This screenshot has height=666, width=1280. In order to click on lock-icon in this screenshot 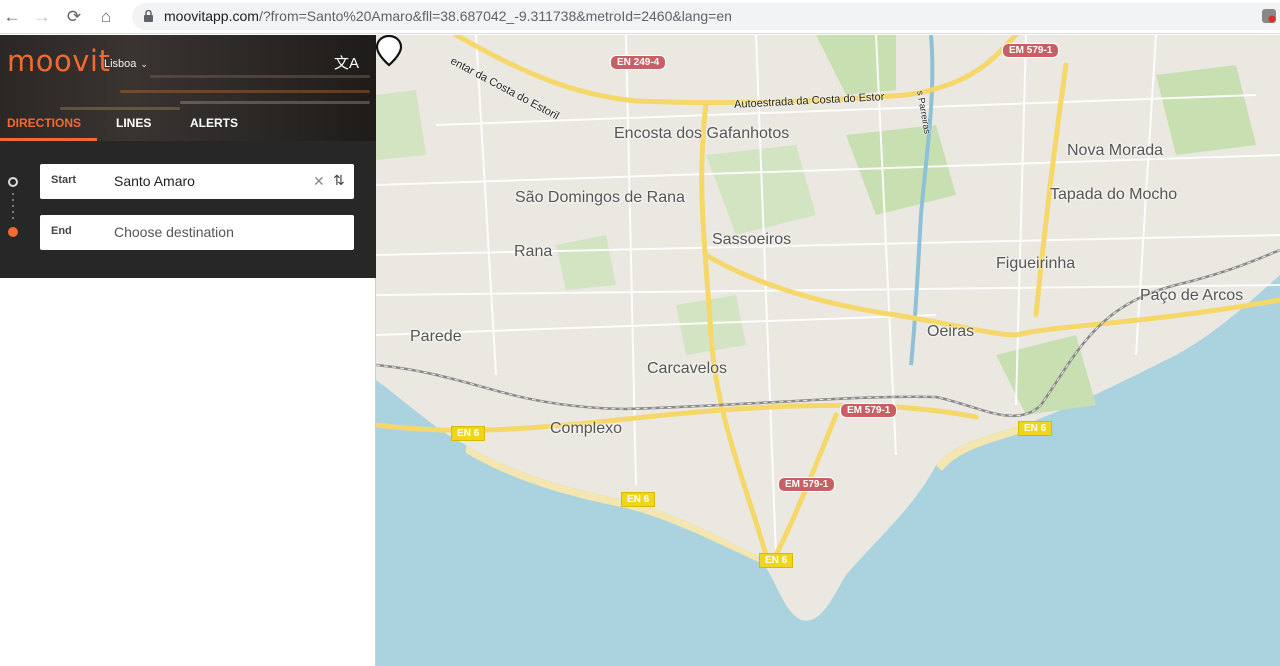, I will do `click(148, 16)`.